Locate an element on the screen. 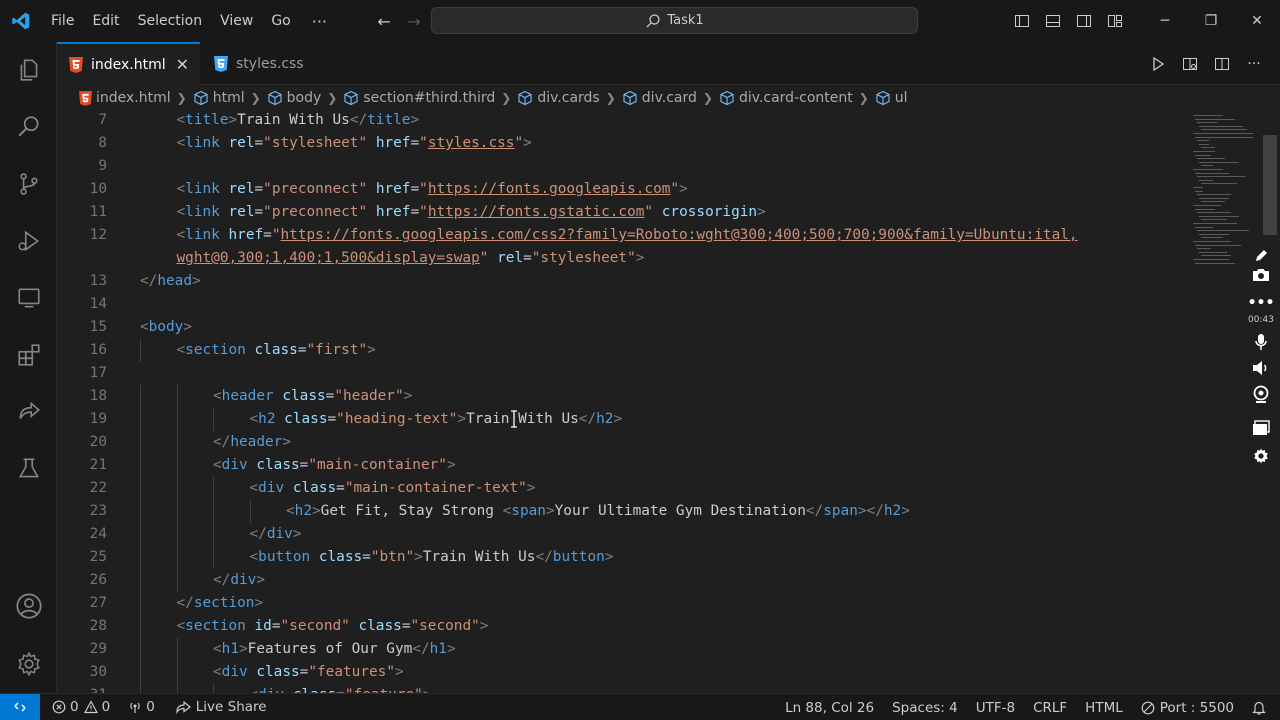 The height and width of the screenshot is (720, 1280). breadcrumb-item: html is located at coordinates (219, 98).